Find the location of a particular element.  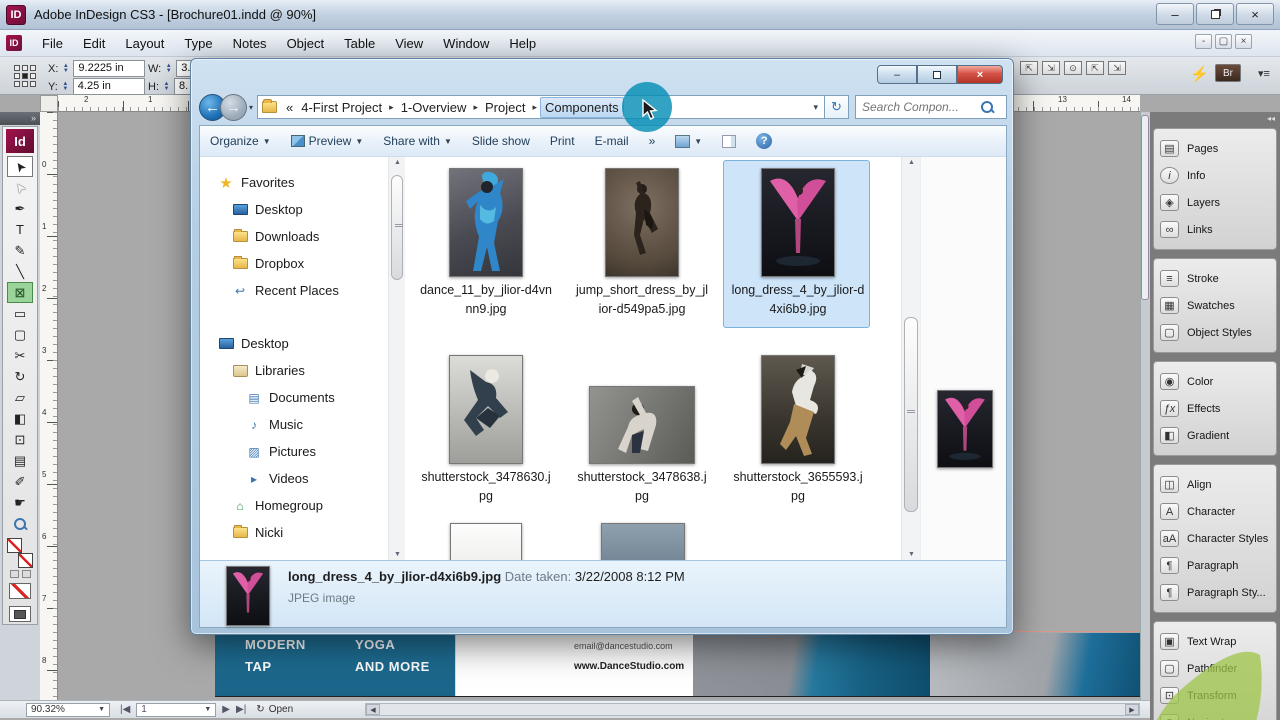

doc-minimize-button: - is located at coordinates (1203, 41).